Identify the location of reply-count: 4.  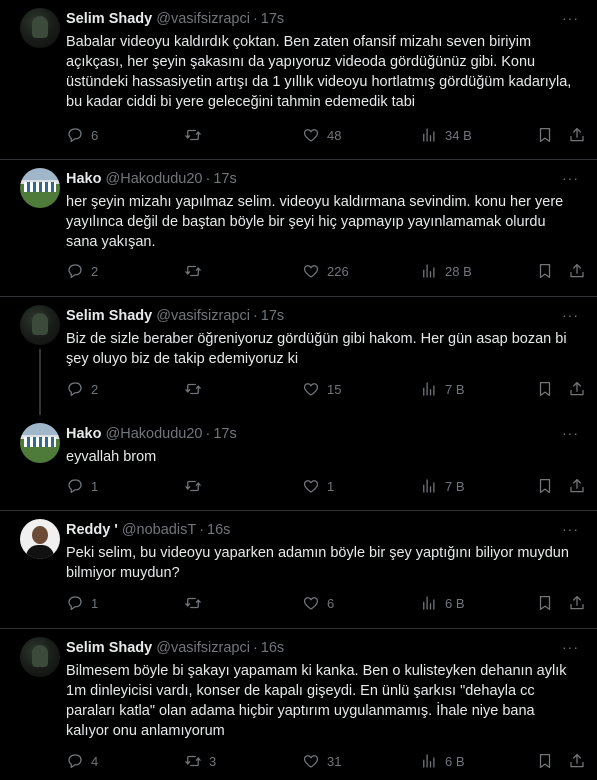
(95, 761).